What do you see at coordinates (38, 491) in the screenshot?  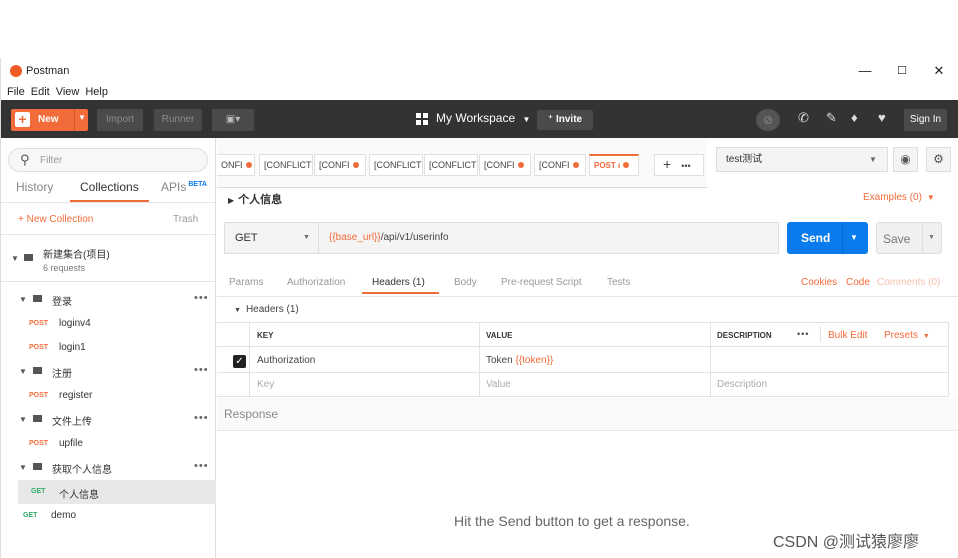 I see `method-badge: GET` at bounding box center [38, 491].